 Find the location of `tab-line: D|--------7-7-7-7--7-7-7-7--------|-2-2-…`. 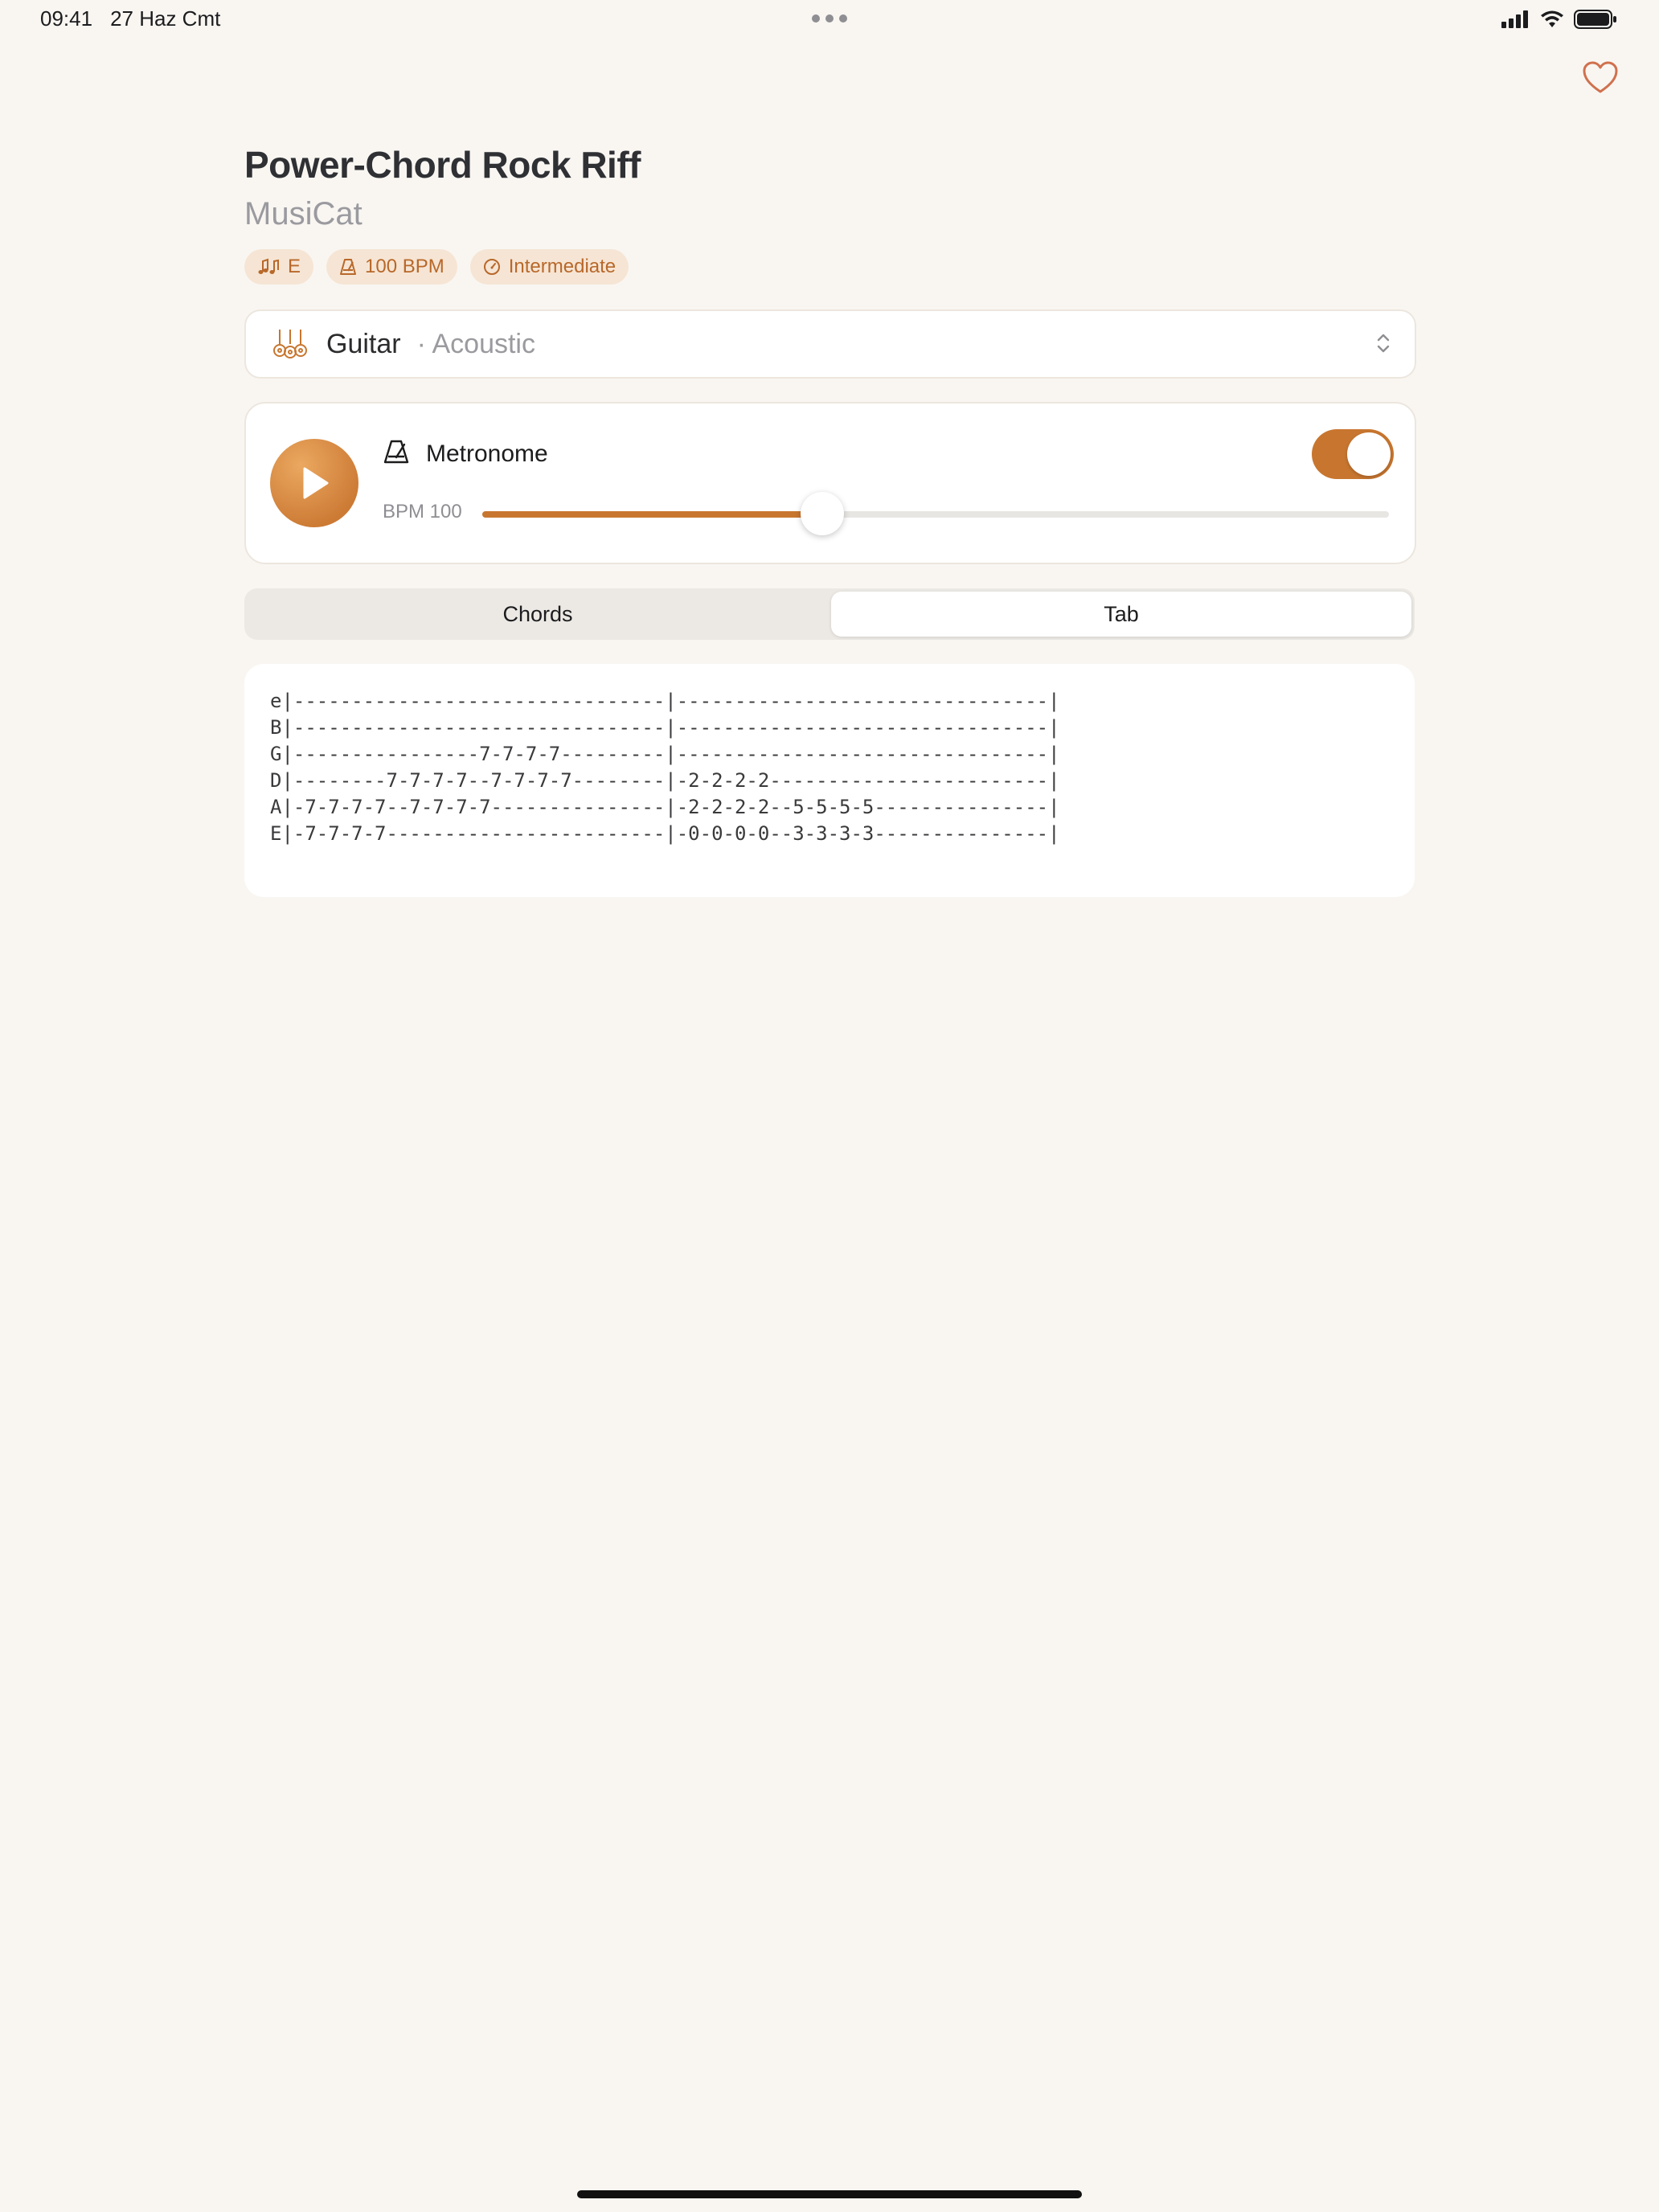

tab-line: D|--------7-7-7-7--7-7-7-7--------|-2-2-… is located at coordinates (665, 780).